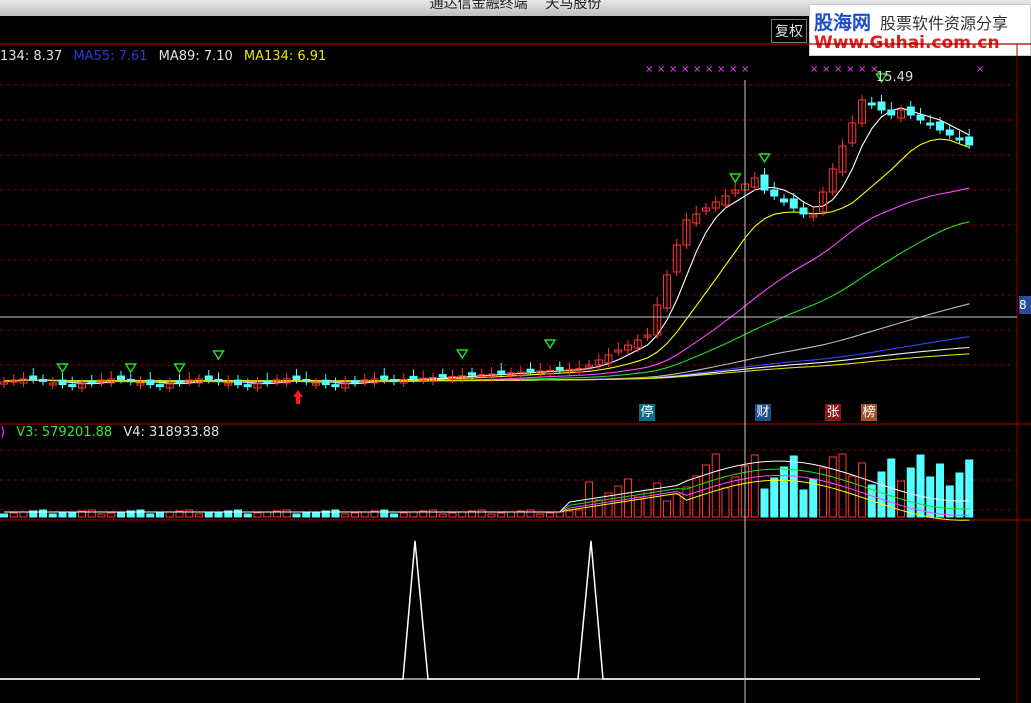  I want to click on event-tag-rise: 张, so click(833, 412).